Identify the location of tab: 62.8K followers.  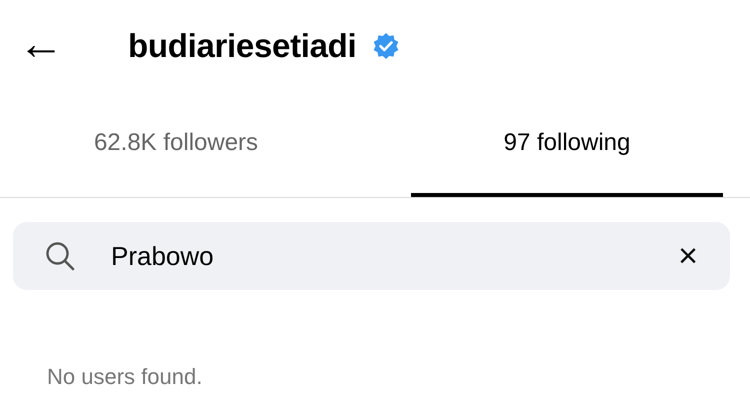
(176, 144).